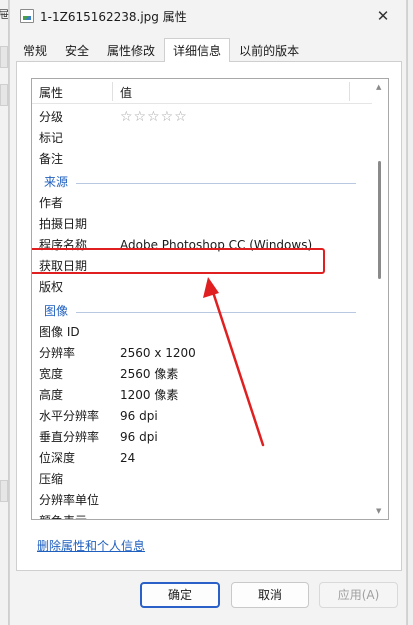  Describe the element at coordinates (57, 458) in the screenshot. I see `property-name: 位深度` at that location.